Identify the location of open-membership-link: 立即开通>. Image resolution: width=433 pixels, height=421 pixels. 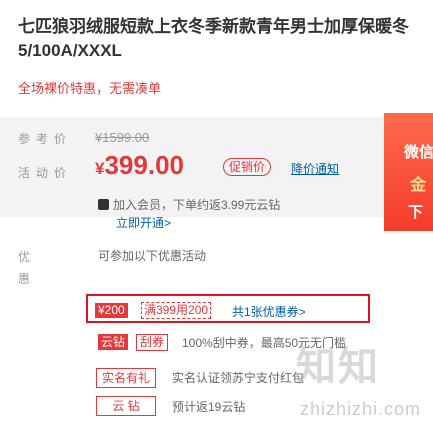
(143, 222).